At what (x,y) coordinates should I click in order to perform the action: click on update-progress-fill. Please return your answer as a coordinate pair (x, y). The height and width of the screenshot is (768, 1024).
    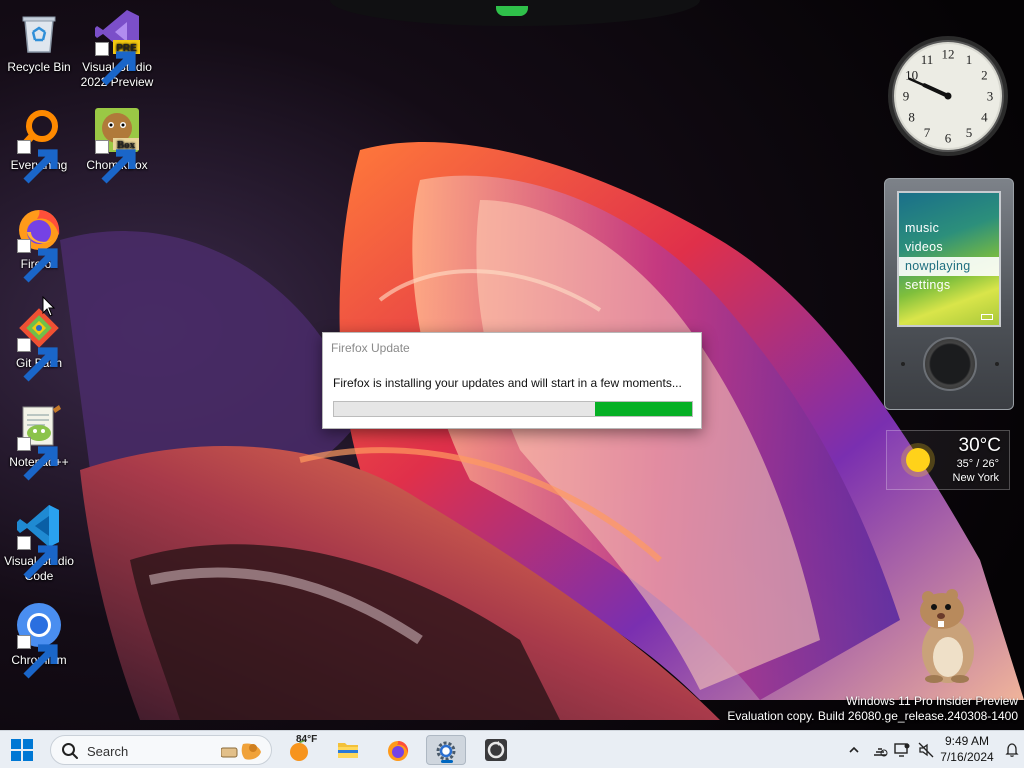
    Looking at the image, I should click on (643, 409).